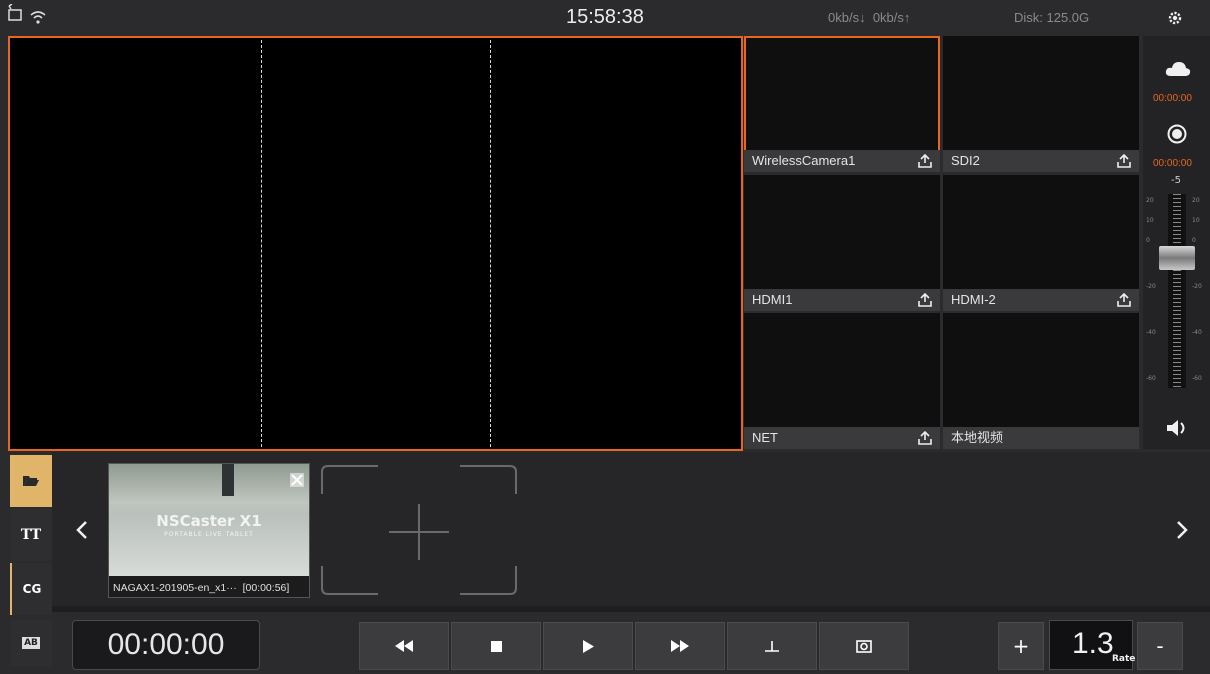  Describe the element at coordinates (1041, 381) in the screenshot. I see `source-tile-6: 本地视频` at that location.